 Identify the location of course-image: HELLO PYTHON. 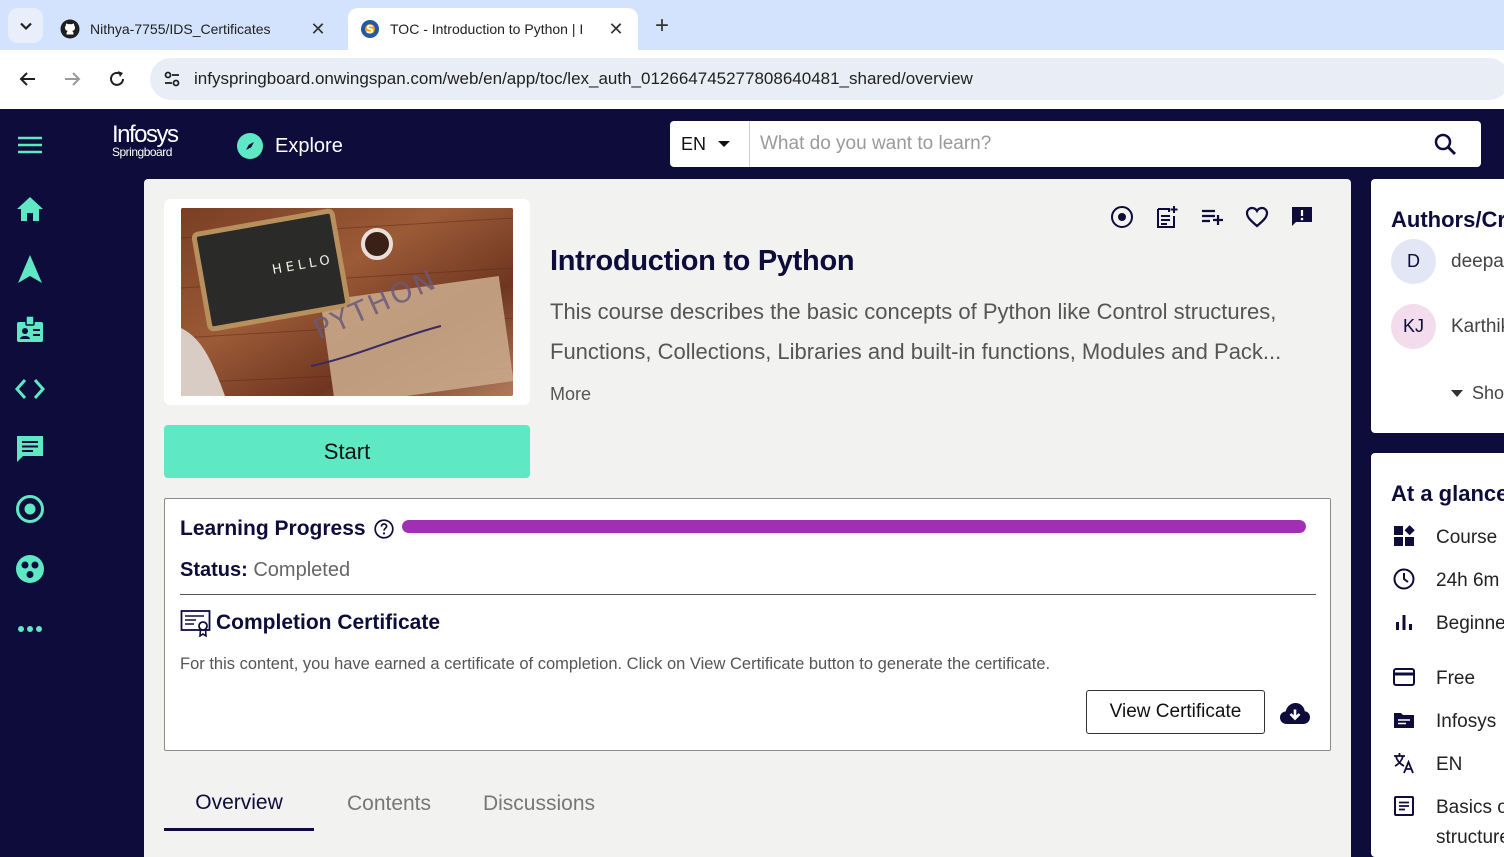
(347, 302).